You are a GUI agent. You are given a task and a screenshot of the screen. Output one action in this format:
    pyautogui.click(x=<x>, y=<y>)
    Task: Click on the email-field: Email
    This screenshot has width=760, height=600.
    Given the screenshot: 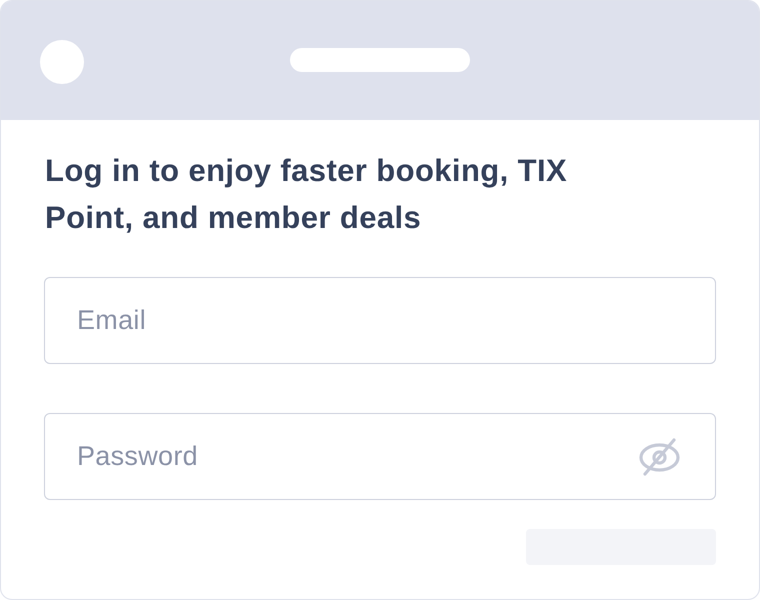 What is the action you would take?
    pyautogui.click(x=380, y=320)
    